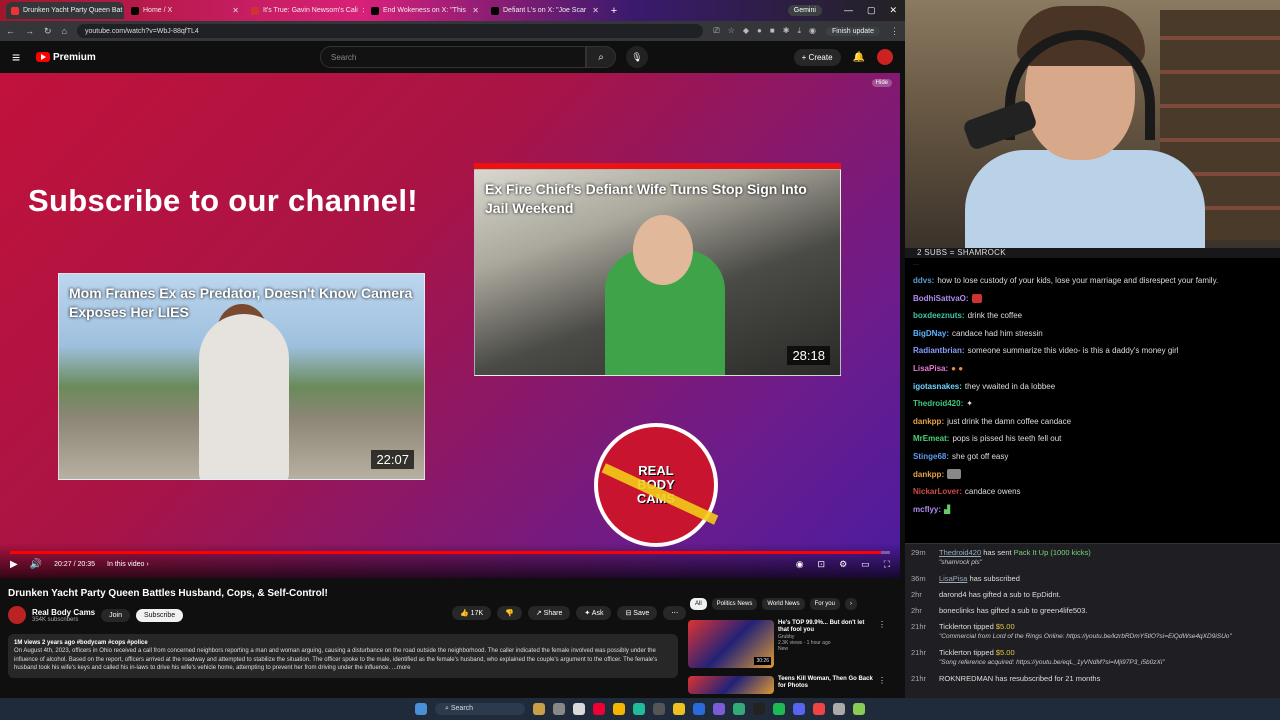 This screenshot has width=1280, height=720. What do you see at coordinates (115, 615) in the screenshot?
I see `join-button: Join` at bounding box center [115, 615].